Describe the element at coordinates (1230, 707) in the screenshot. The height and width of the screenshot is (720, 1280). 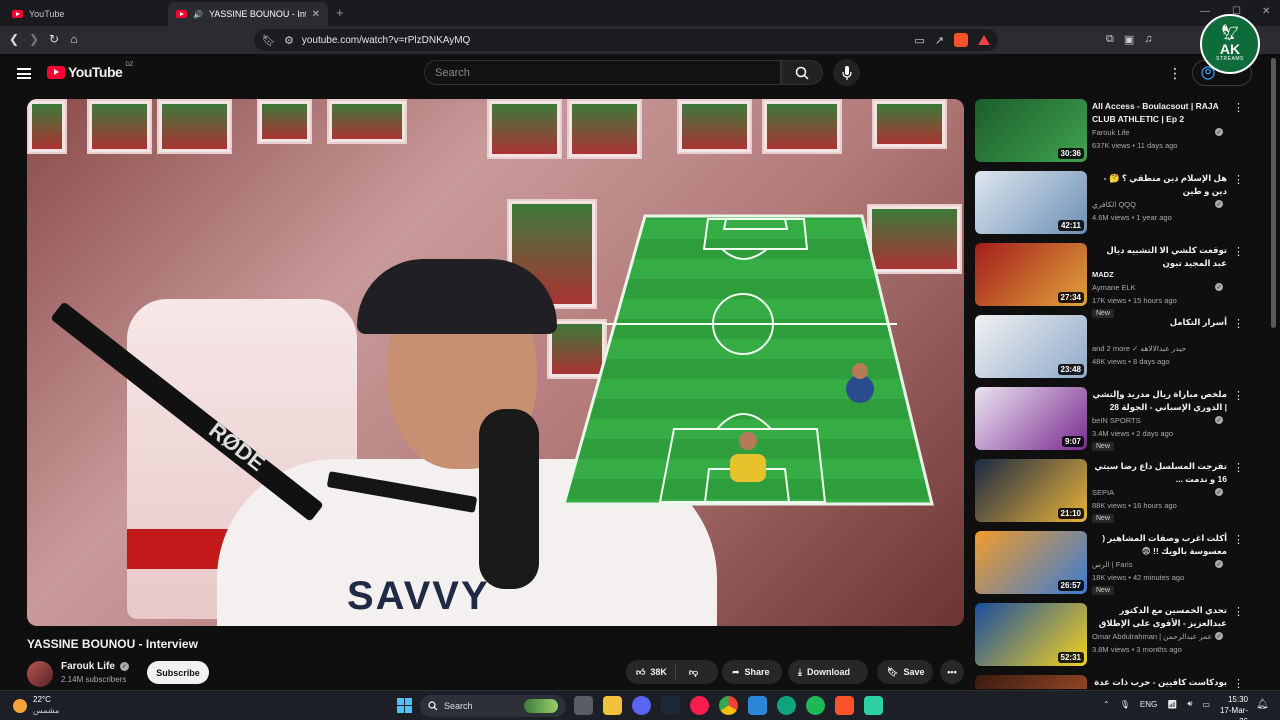
I see `system-clock: 15:30 17-Mar-26` at that location.